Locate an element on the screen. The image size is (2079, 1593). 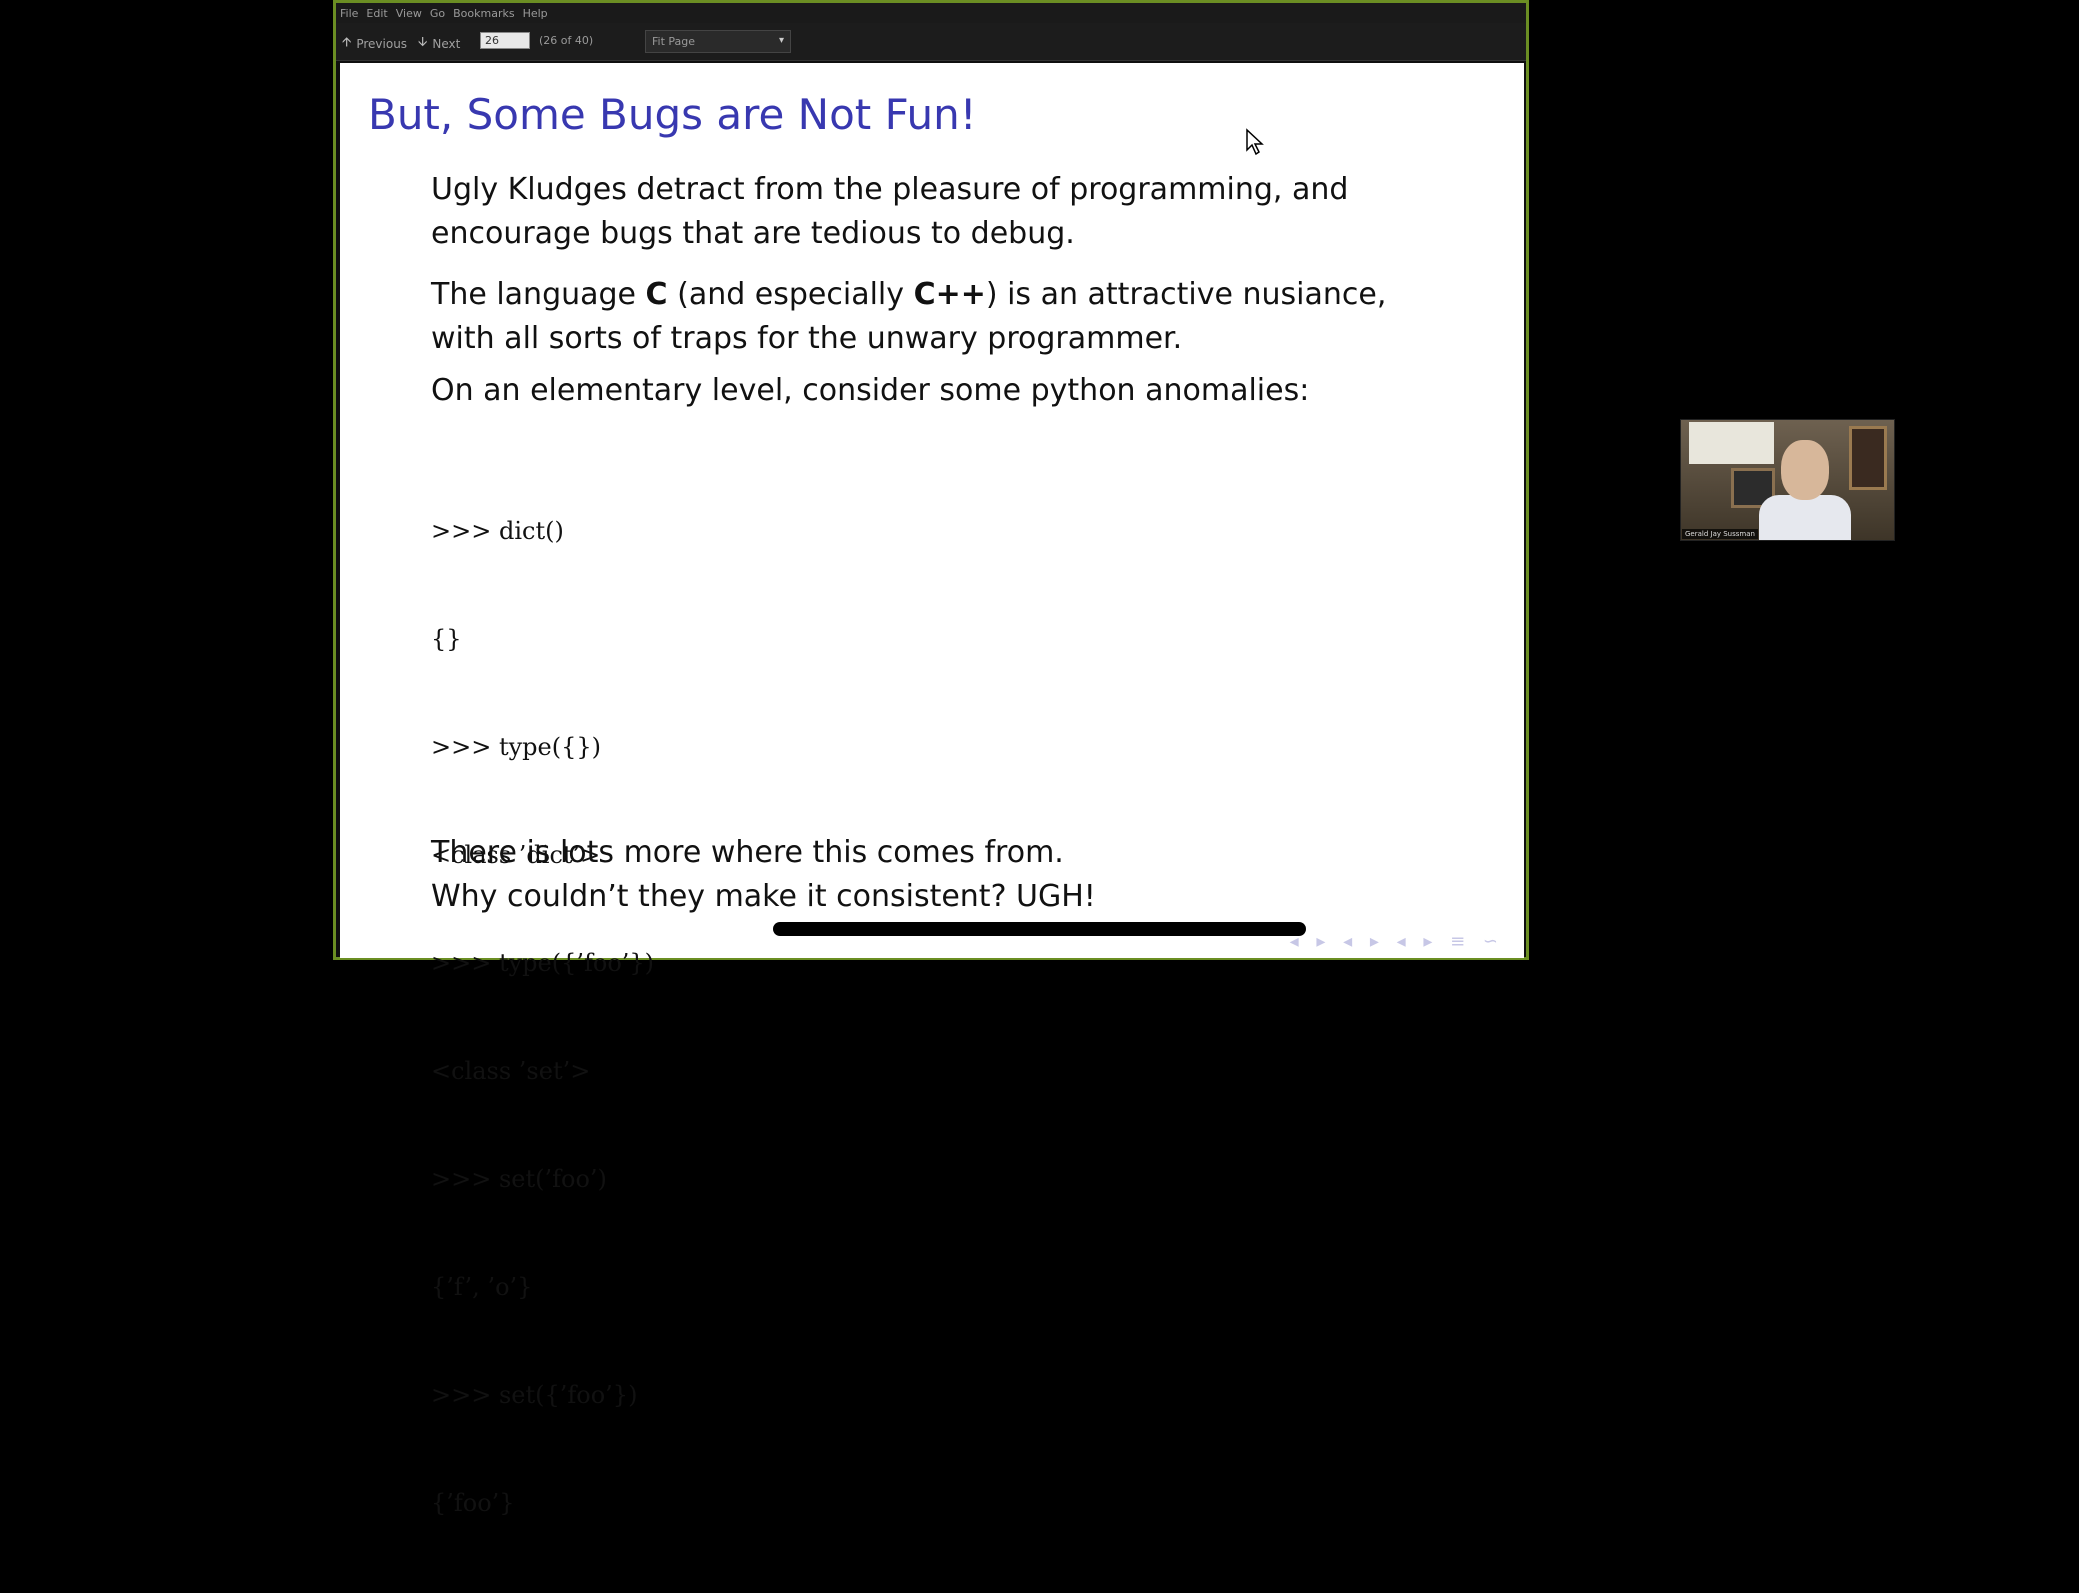
code-line: >>> set(’foo’) is located at coordinates (519, 1179).